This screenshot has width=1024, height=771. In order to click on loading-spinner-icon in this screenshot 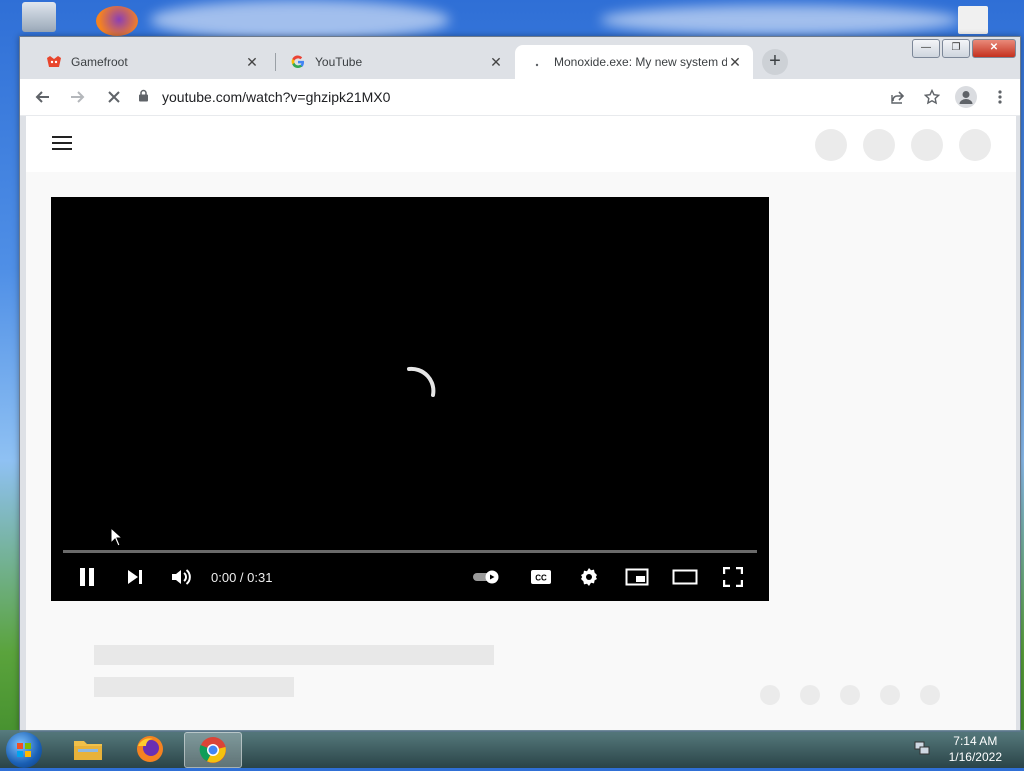, I will do `click(421, 381)`.